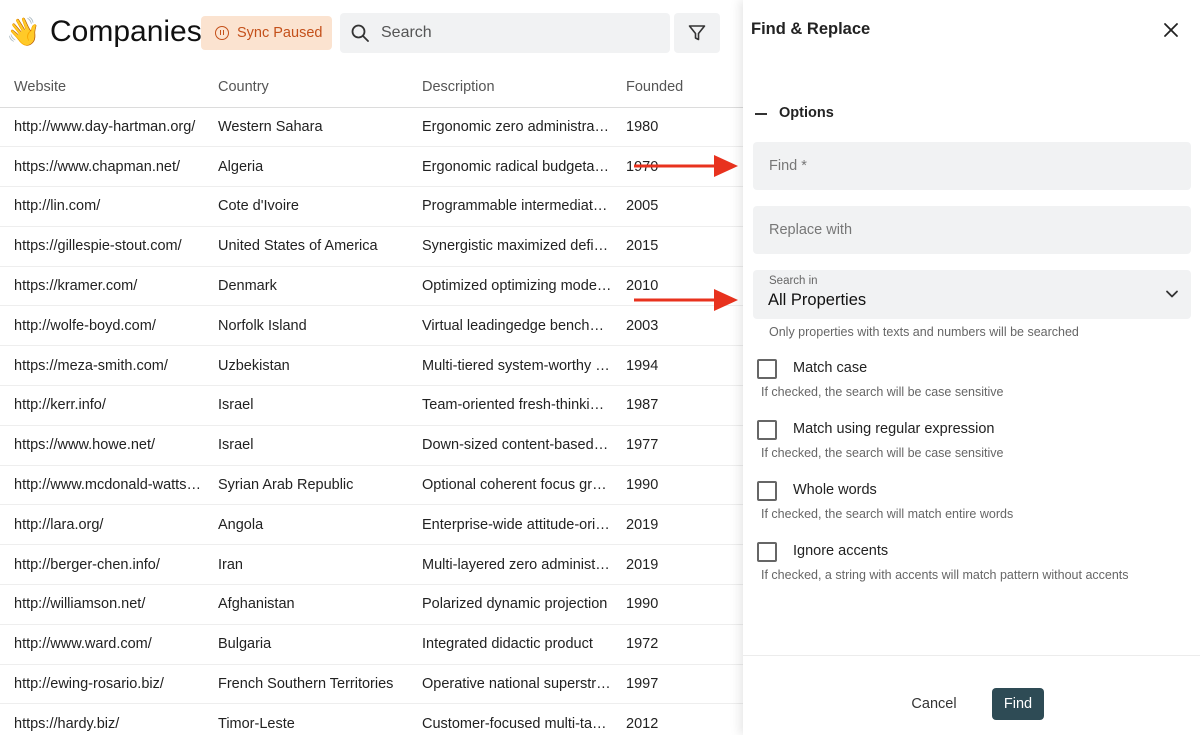 The height and width of the screenshot is (735, 1200). What do you see at coordinates (817, 300) in the screenshot?
I see `search-in-value: All Properties` at bounding box center [817, 300].